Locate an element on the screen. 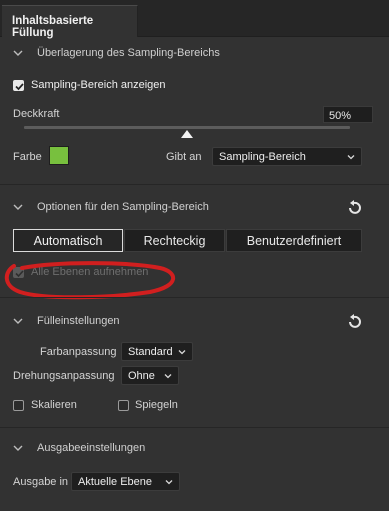 Image resolution: width=389 pixels, height=511 pixels. section-title-sampling-options: Optionen für den Sampling-Bereich is located at coordinates (123, 207).